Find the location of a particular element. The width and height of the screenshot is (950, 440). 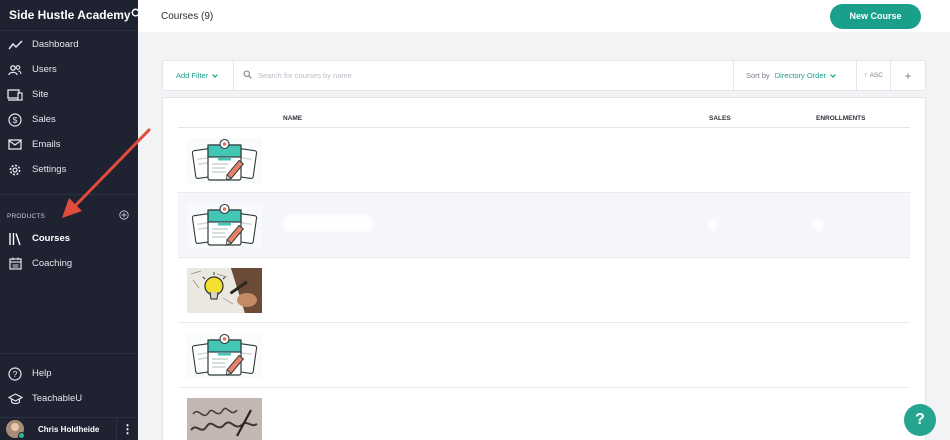

graduation-cap-icon is located at coordinates (15, 399).